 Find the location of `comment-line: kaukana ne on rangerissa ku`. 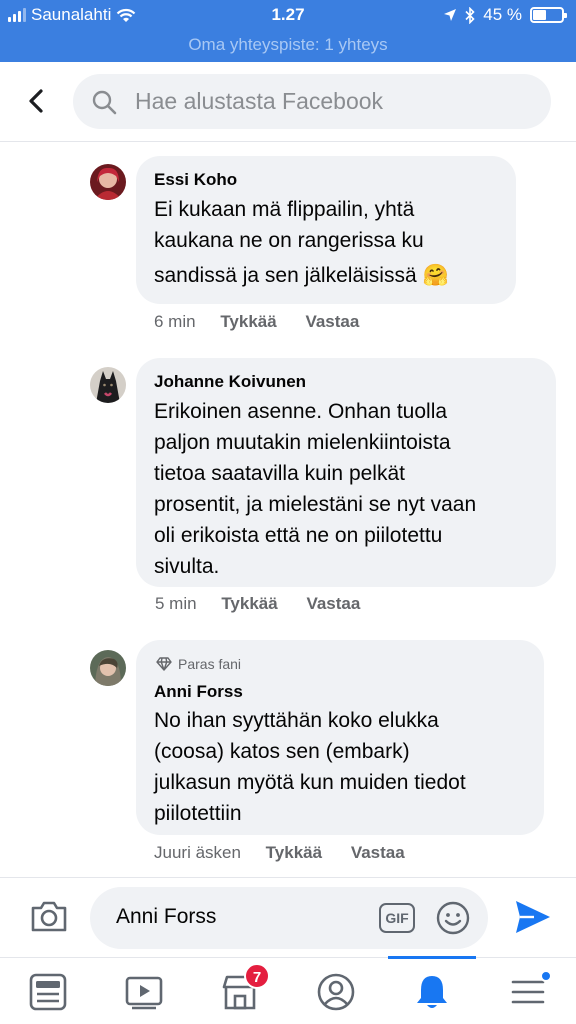

comment-line: kaukana ne on rangerissa ku is located at coordinates (289, 240).